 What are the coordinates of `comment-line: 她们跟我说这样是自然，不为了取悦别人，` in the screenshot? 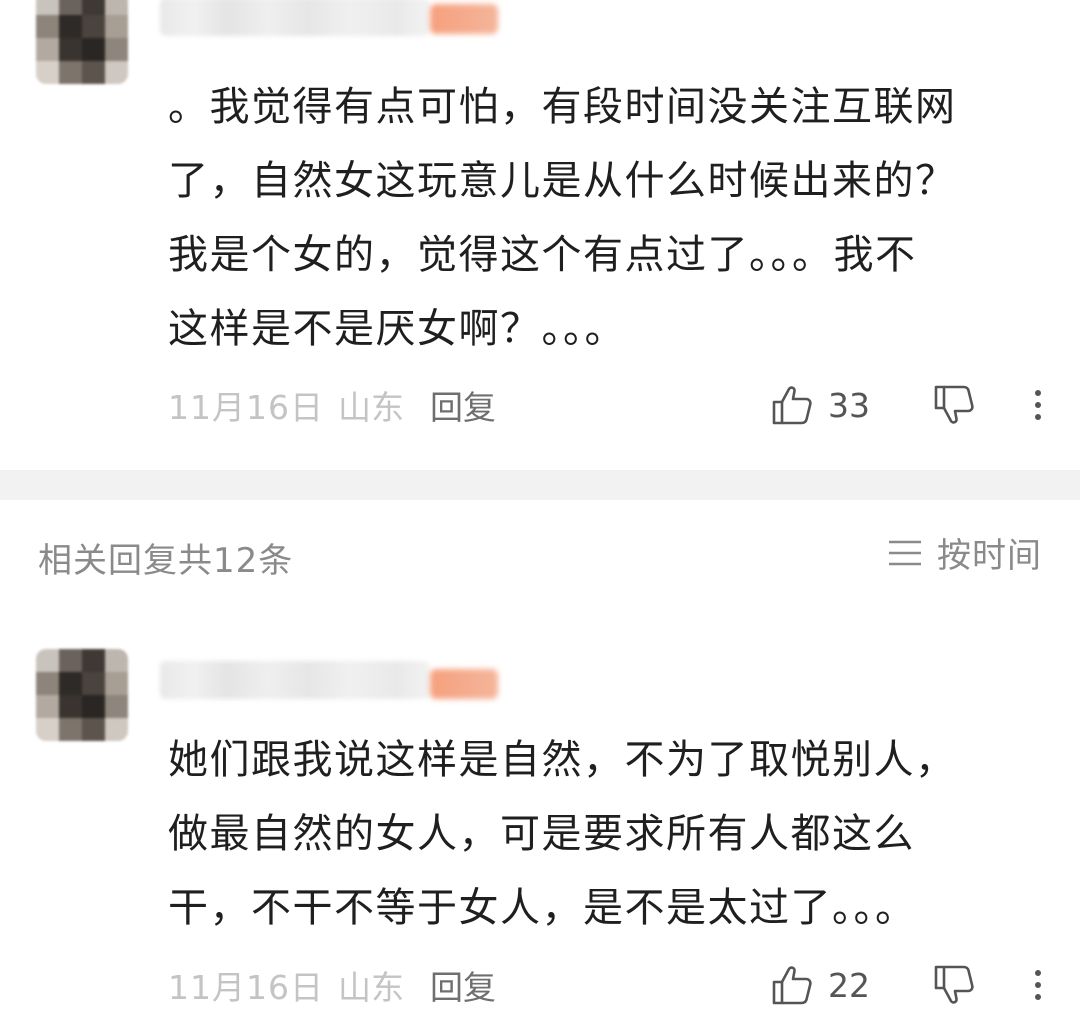 It's located at (562, 760).